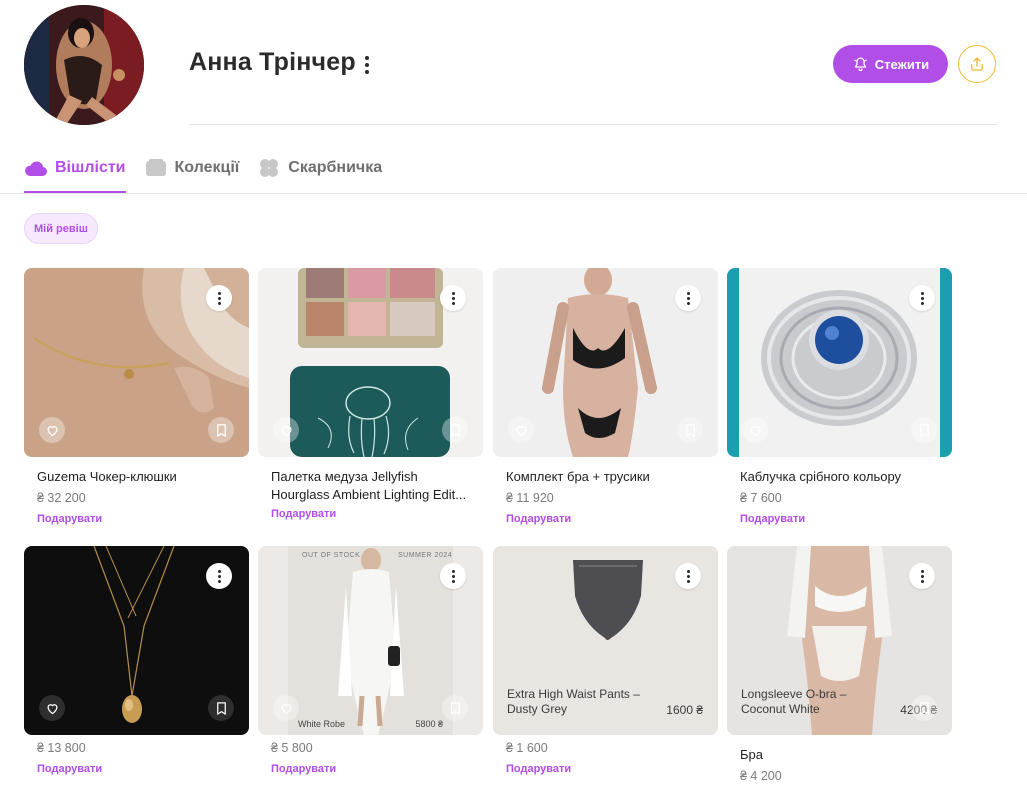  Describe the element at coordinates (573, 701) in the screenshot. I see `overlay-product-name: Extra High Waist Pants – Dusty Grey` at that location.